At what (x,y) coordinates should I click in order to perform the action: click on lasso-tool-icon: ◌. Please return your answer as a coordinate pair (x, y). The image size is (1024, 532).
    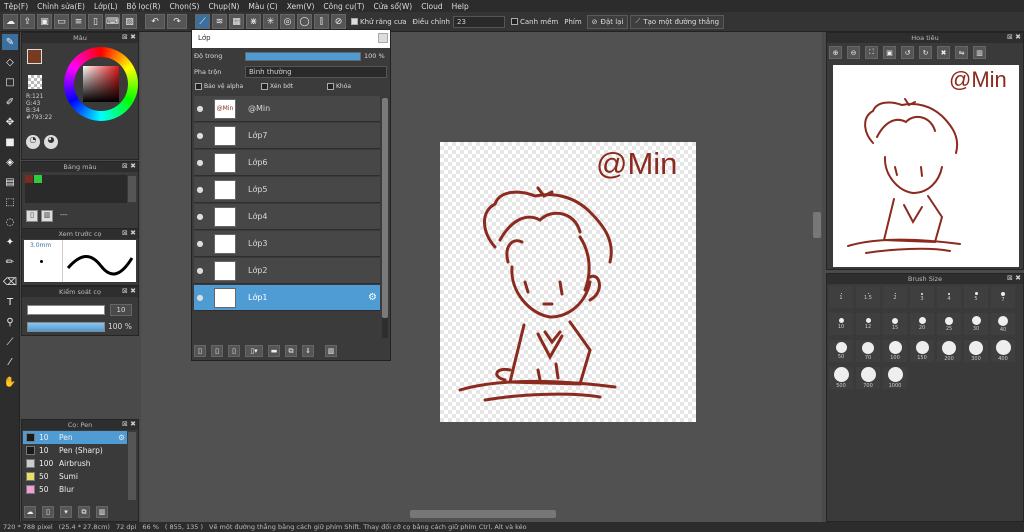
    Looking at the image, I should click on (10, 222).